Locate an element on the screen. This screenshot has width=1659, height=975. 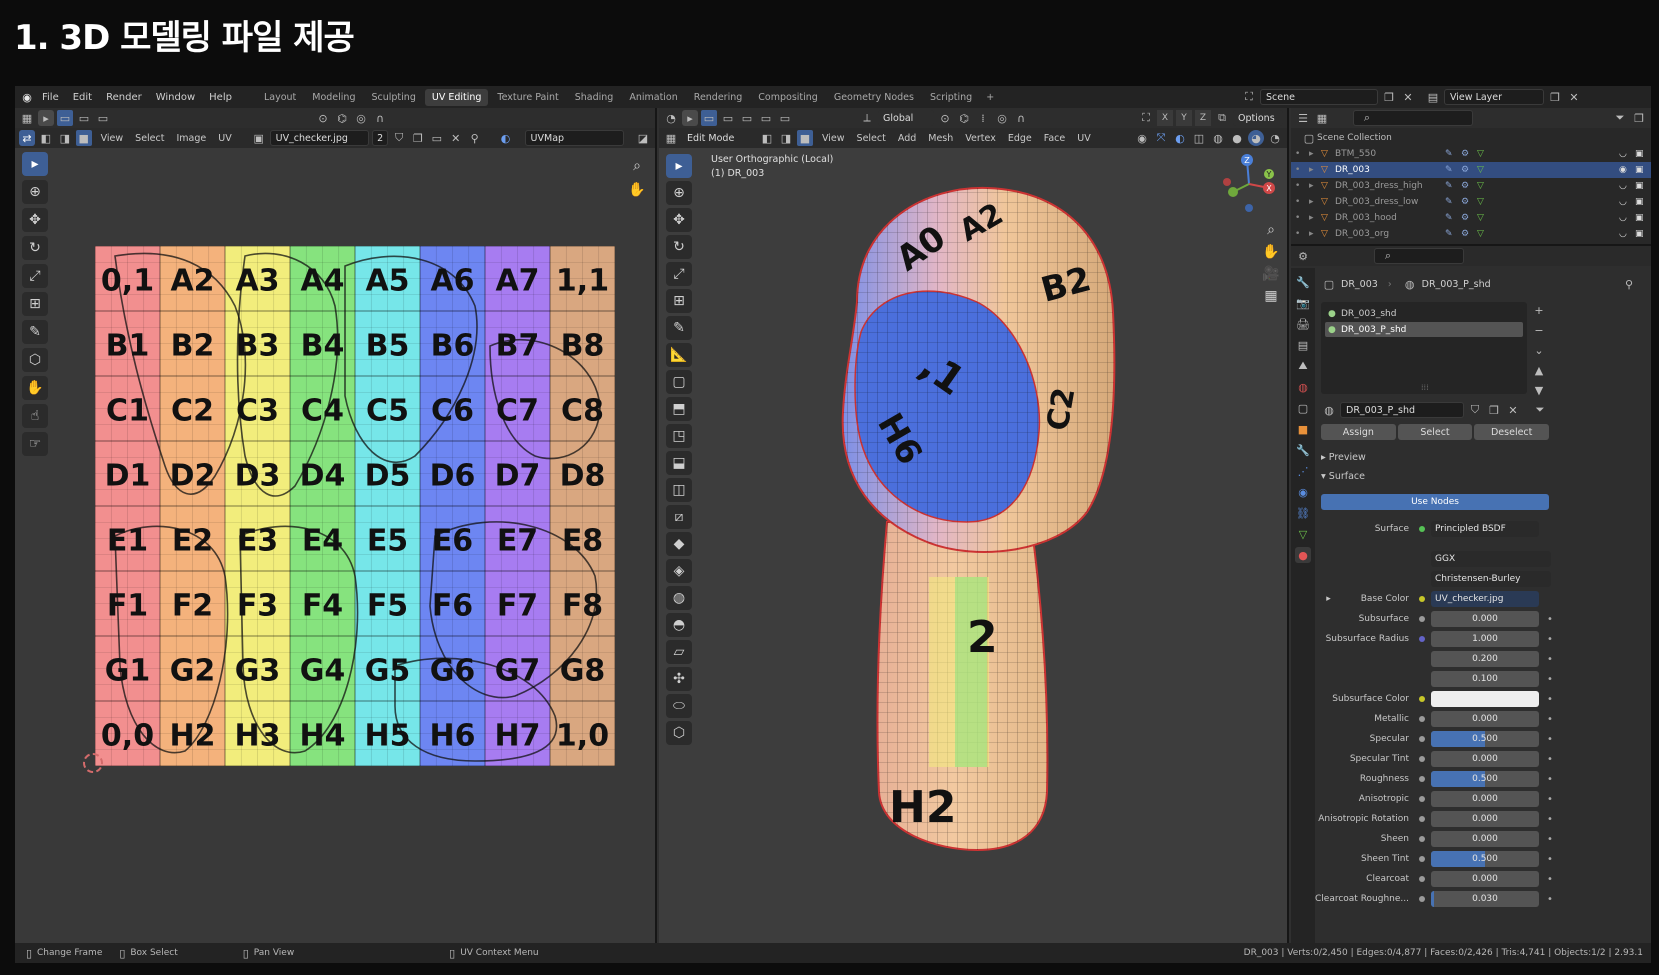
base-color-texture-field: UV_checker.jpg is located at coordinates (1485, 599).